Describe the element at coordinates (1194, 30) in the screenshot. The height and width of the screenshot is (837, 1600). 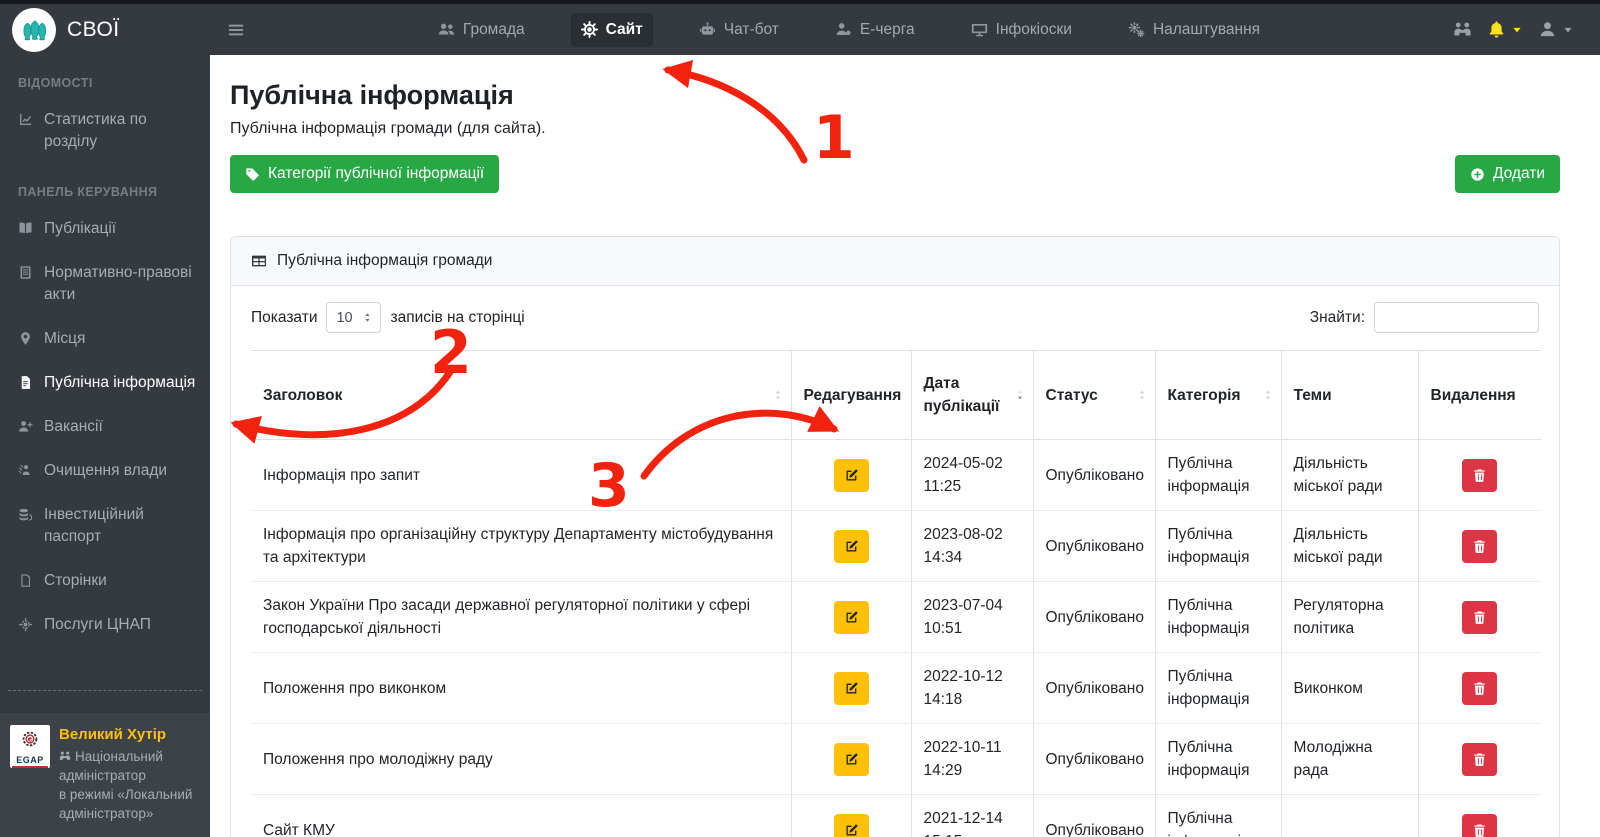
I see `nav-item-6: Налаштування` at that location.